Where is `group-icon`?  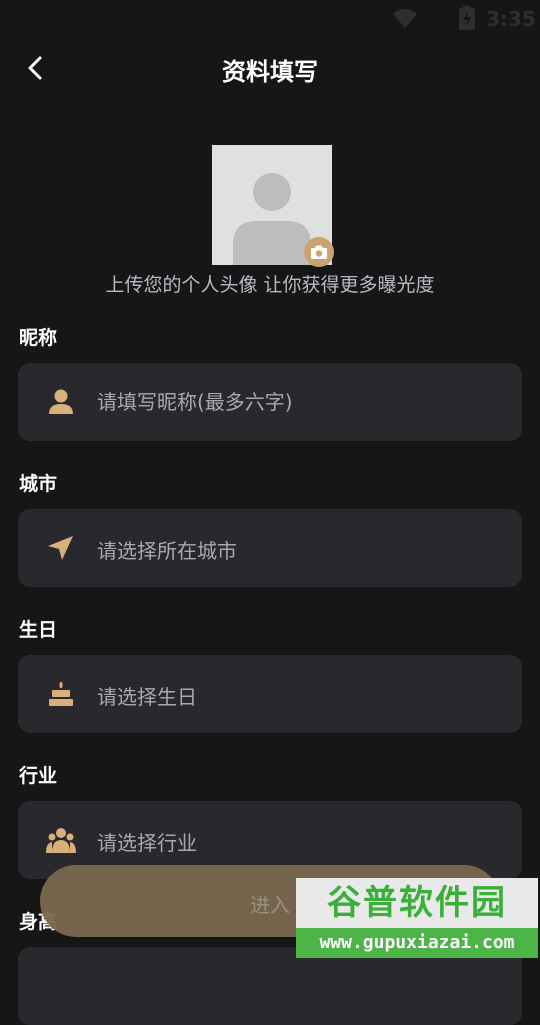
group-icon is located at coordinates (61, 840).